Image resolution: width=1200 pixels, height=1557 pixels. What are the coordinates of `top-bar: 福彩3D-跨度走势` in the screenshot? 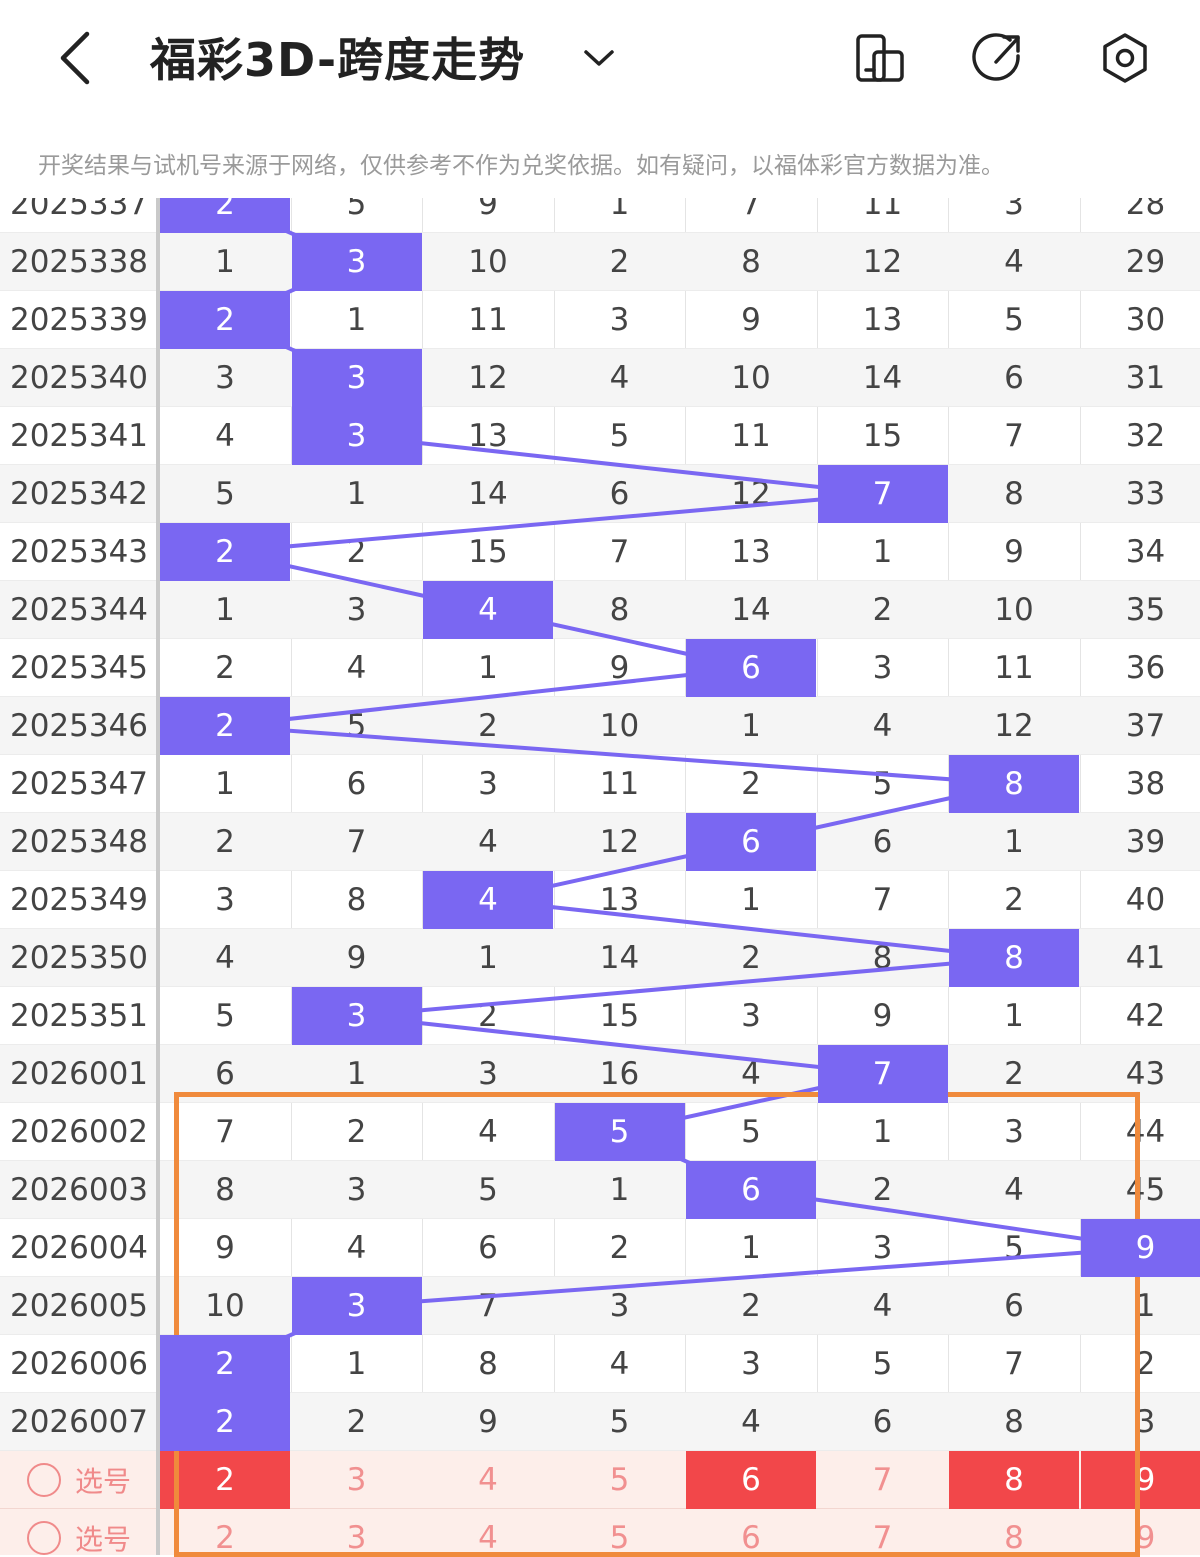 It's located at (600, 60).